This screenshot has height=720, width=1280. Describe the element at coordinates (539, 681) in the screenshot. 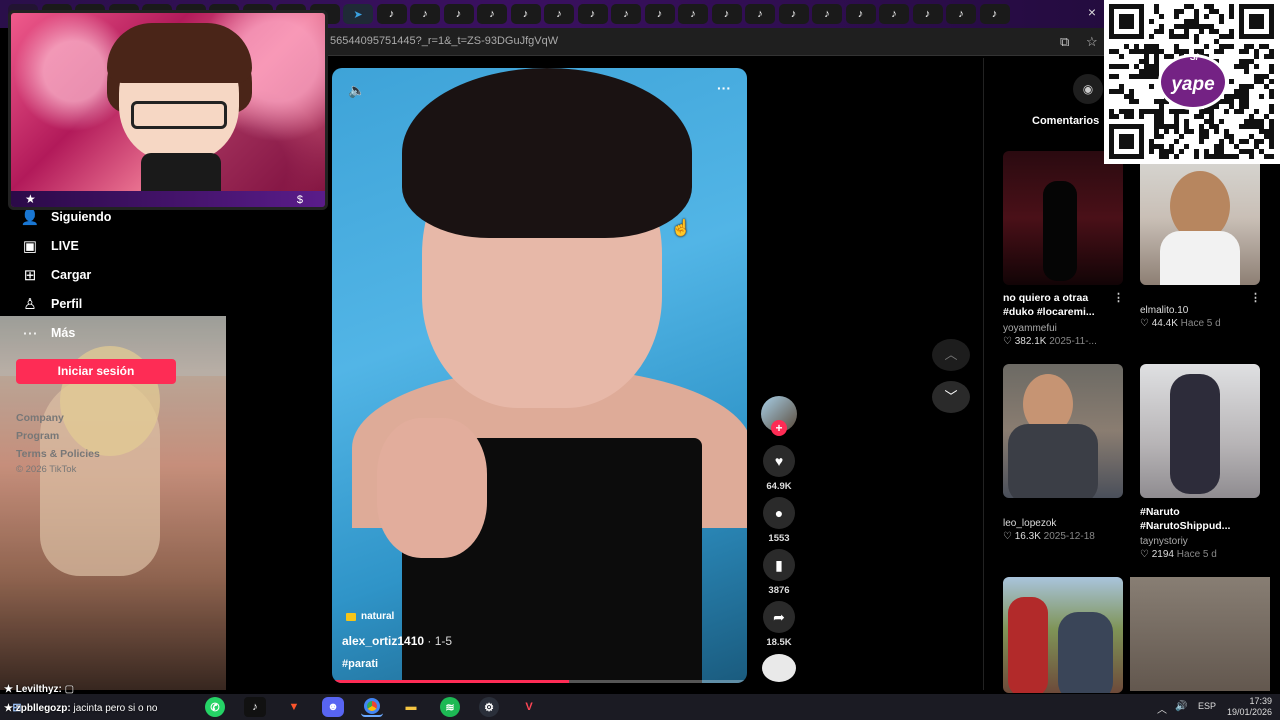

I see `video-progress-bar` at that location.